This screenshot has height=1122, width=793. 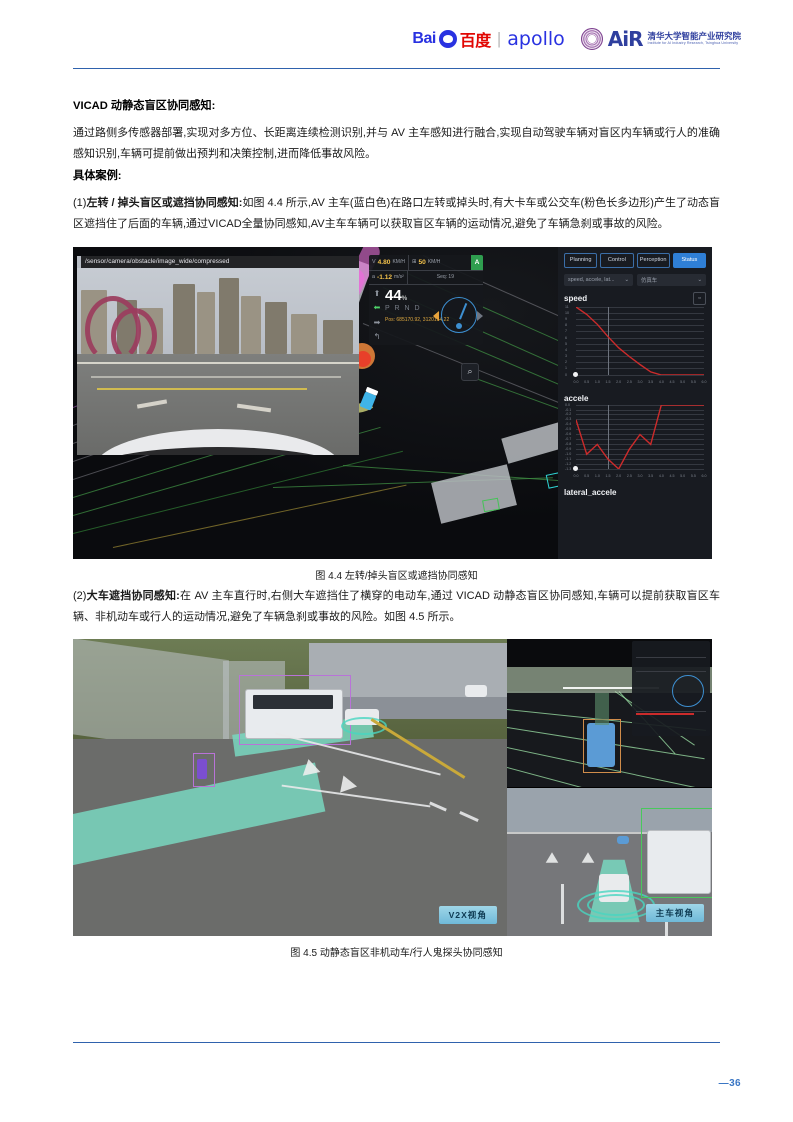 I want to click on tab-control: Control, so click(x=617, y=260).